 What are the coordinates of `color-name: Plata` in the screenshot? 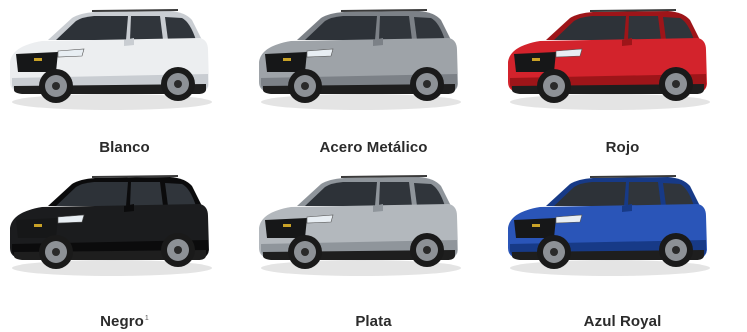 It's located at (373, 321).